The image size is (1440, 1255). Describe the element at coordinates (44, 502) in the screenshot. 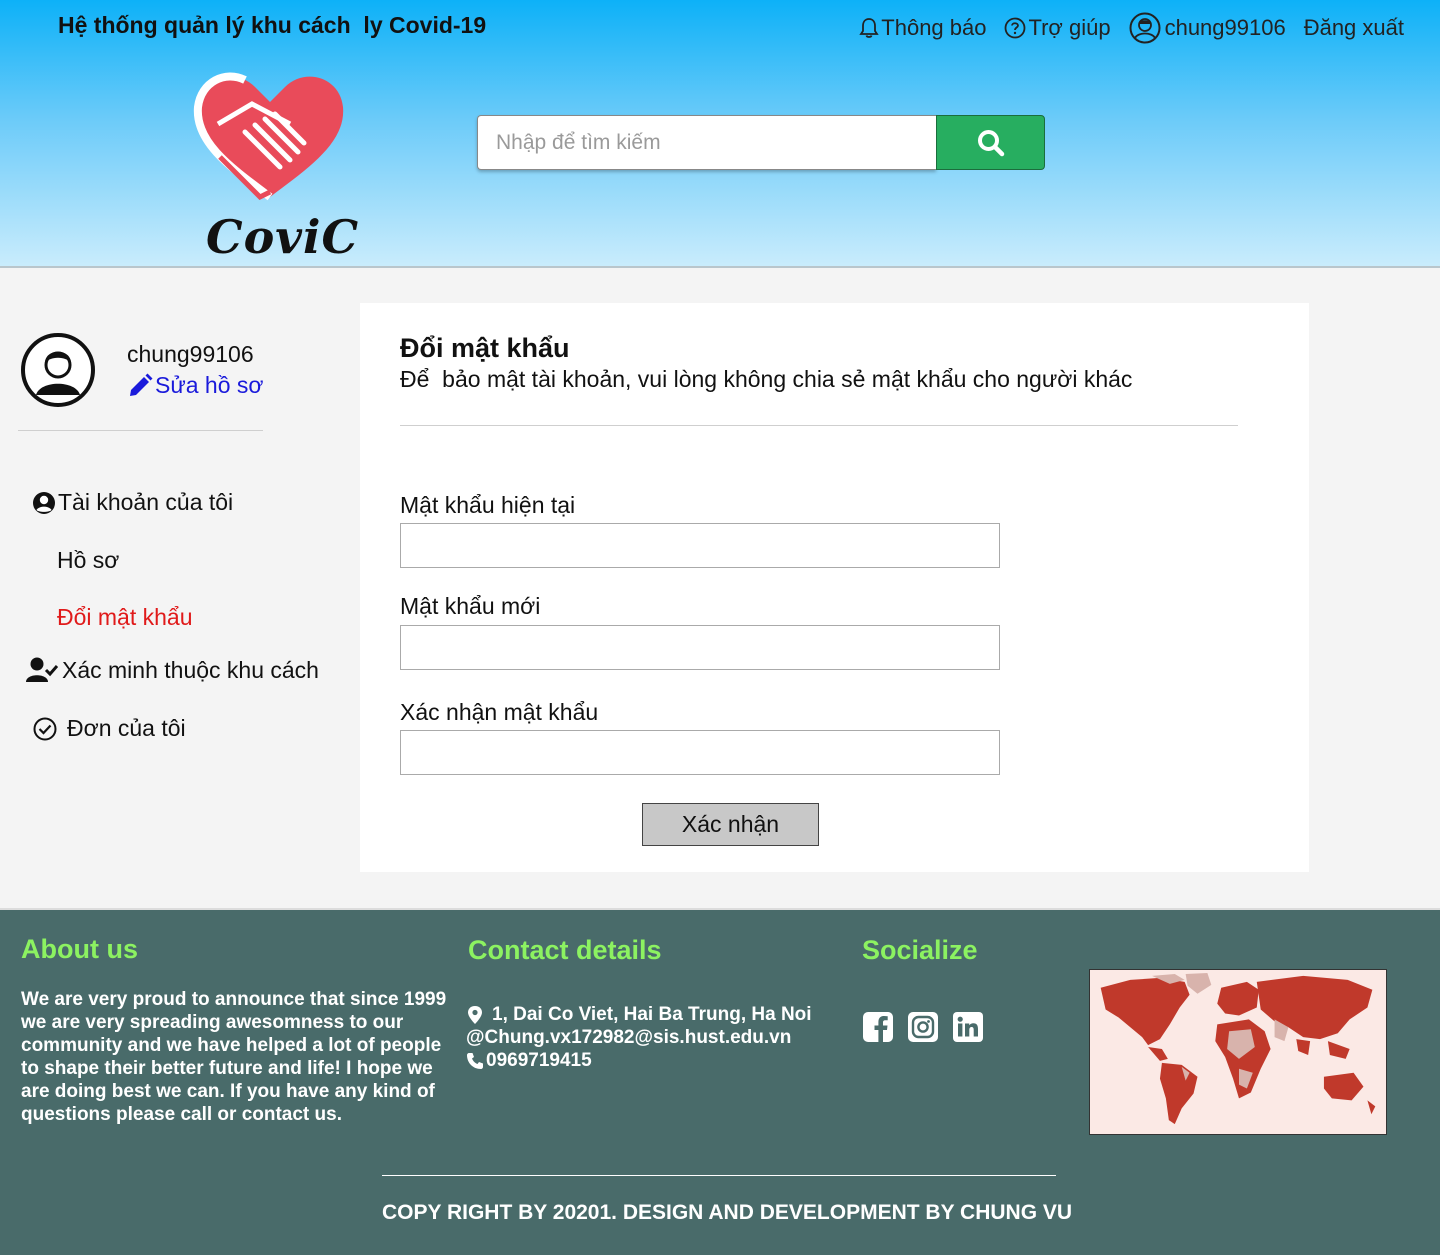

I see `user-circle-icon` at that location.